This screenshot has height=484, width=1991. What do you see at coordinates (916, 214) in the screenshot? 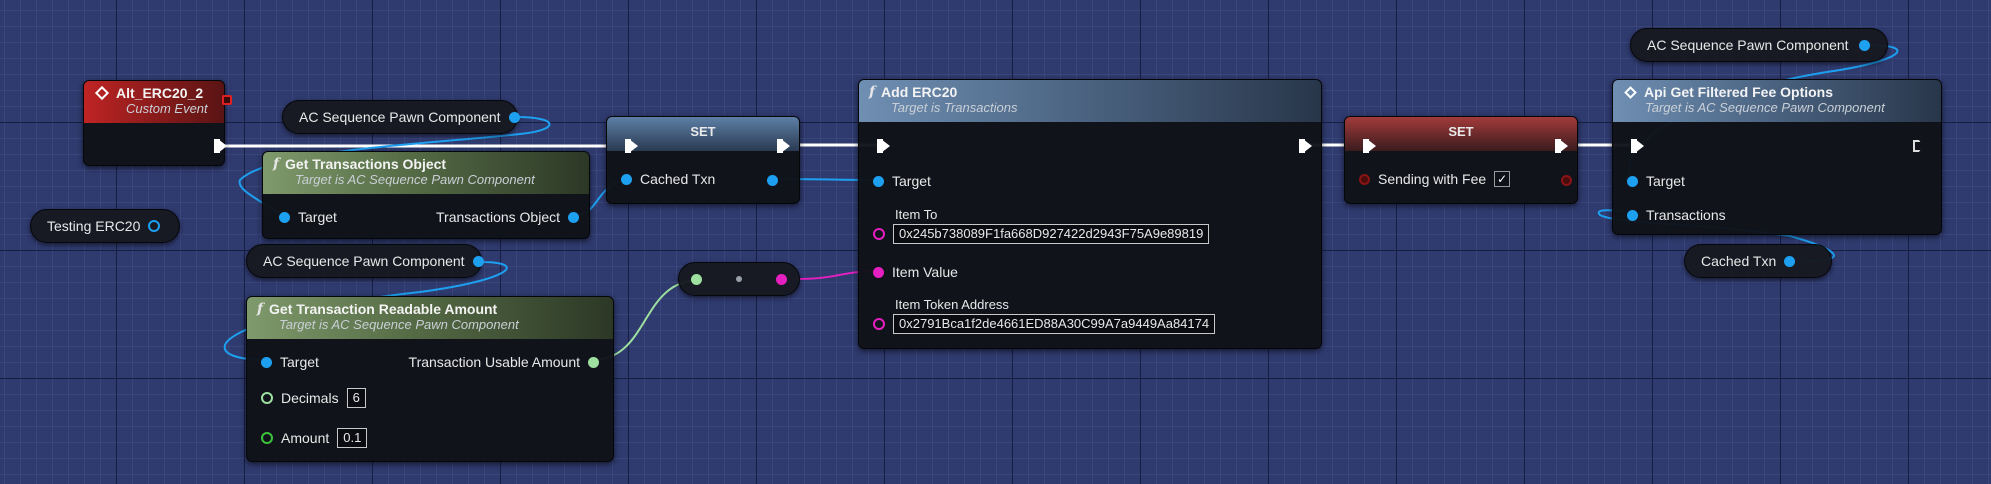
I see `pin-label: Item To` at bounding box center [916, 214].